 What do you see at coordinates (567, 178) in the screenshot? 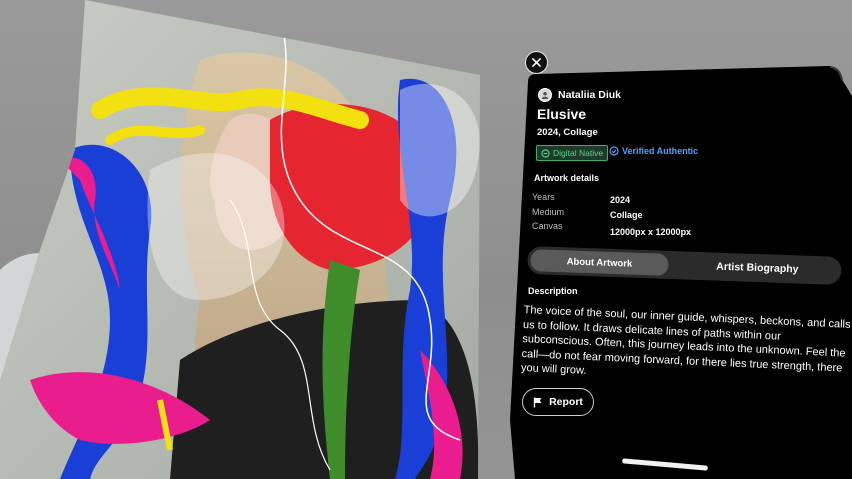
I see `details-heading: Artwork details` at bounding box center [567, 178].